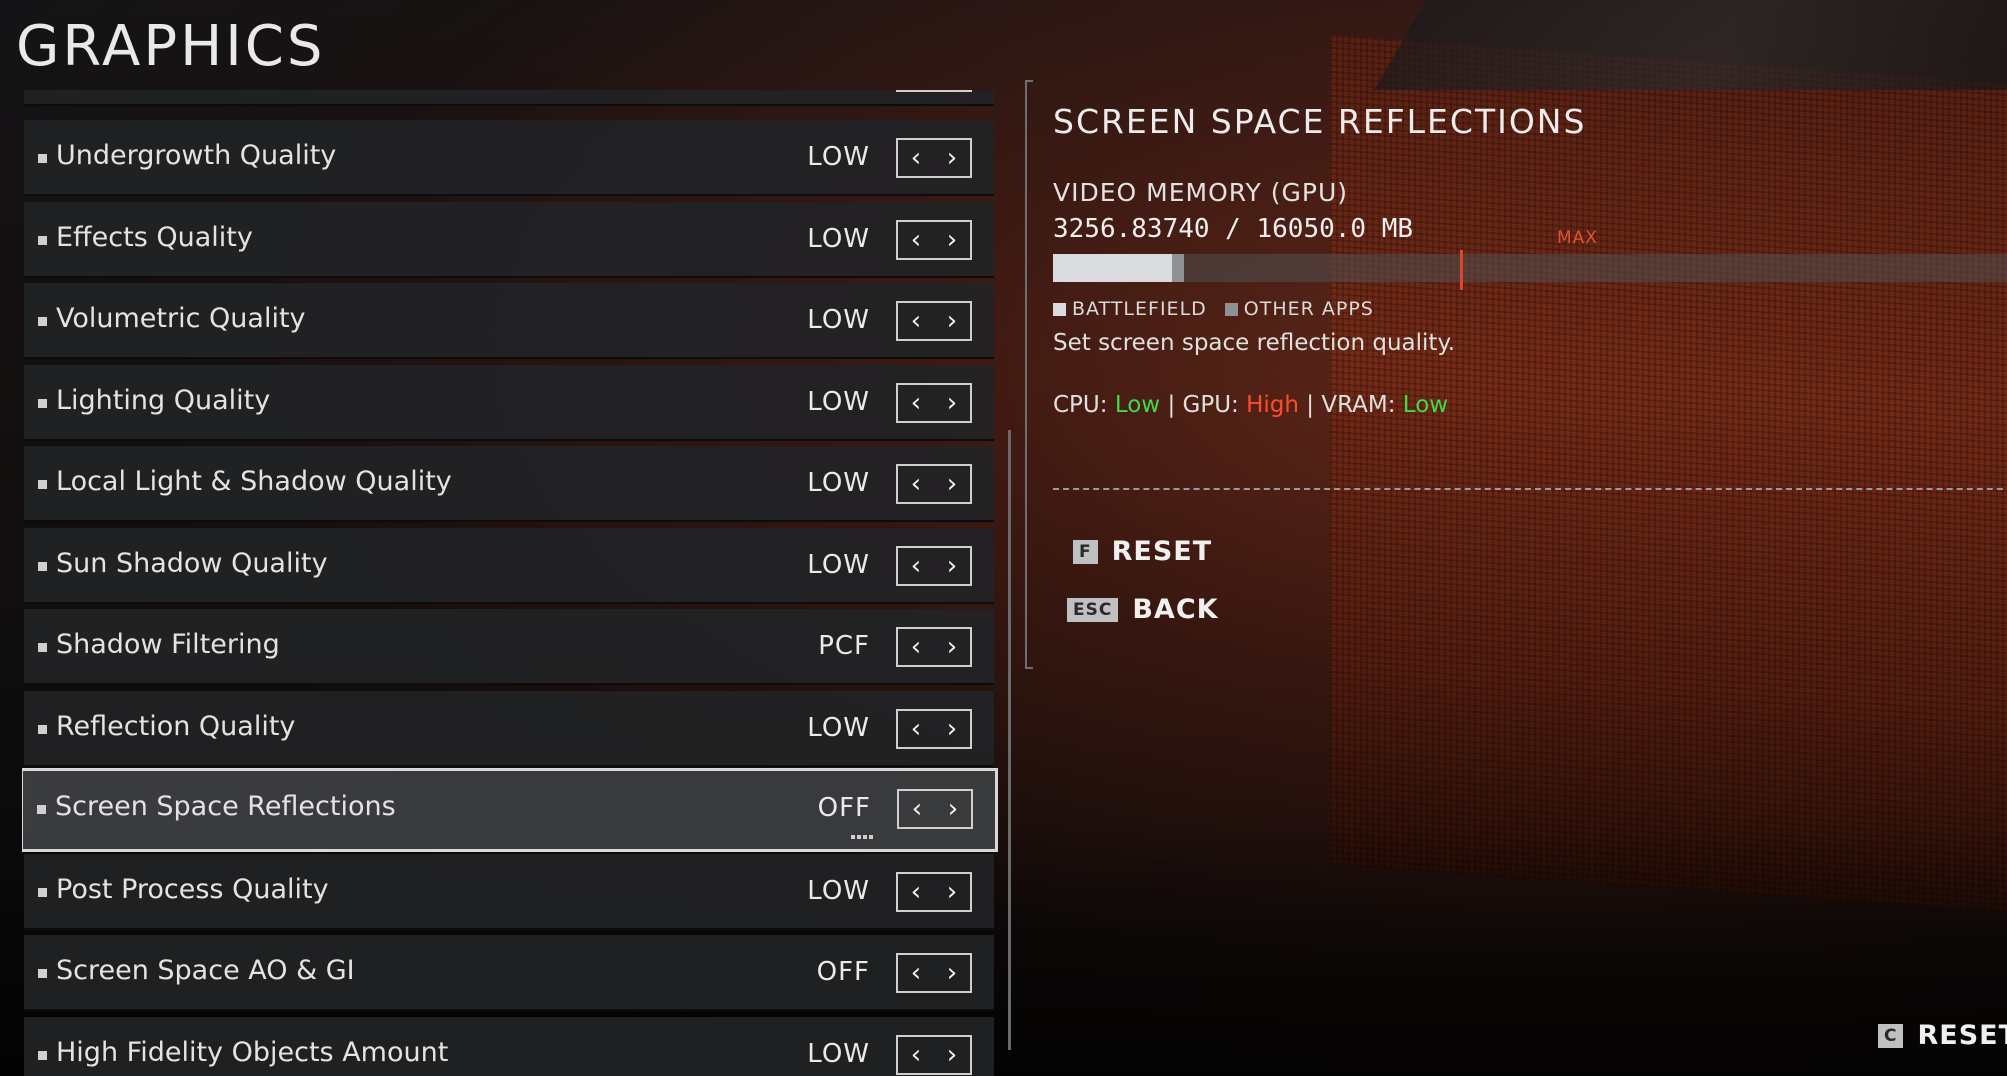 The height and width of the screenshot is (1076, 2007). Describe the element at coordinates (252, 1052) in the screenshot. I see `setting-label: High Fidelity Objects Amount` at that location.